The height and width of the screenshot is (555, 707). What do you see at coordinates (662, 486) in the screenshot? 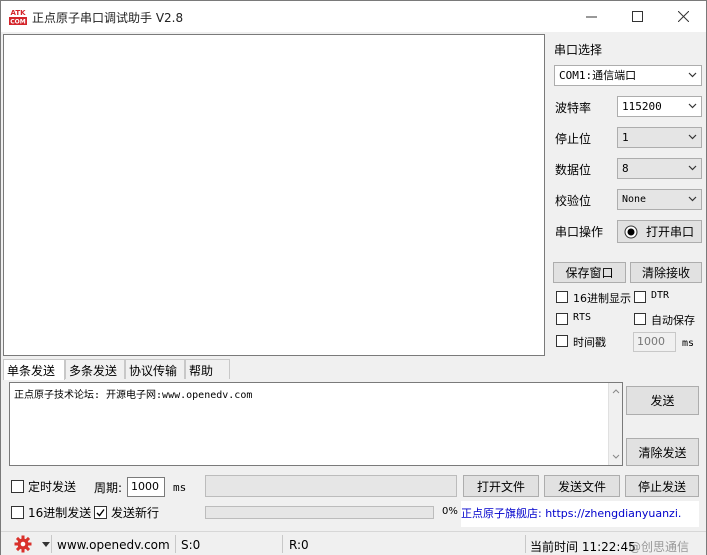
I see `stop-send-button: 停止发送` at bounding box center [662, 486].